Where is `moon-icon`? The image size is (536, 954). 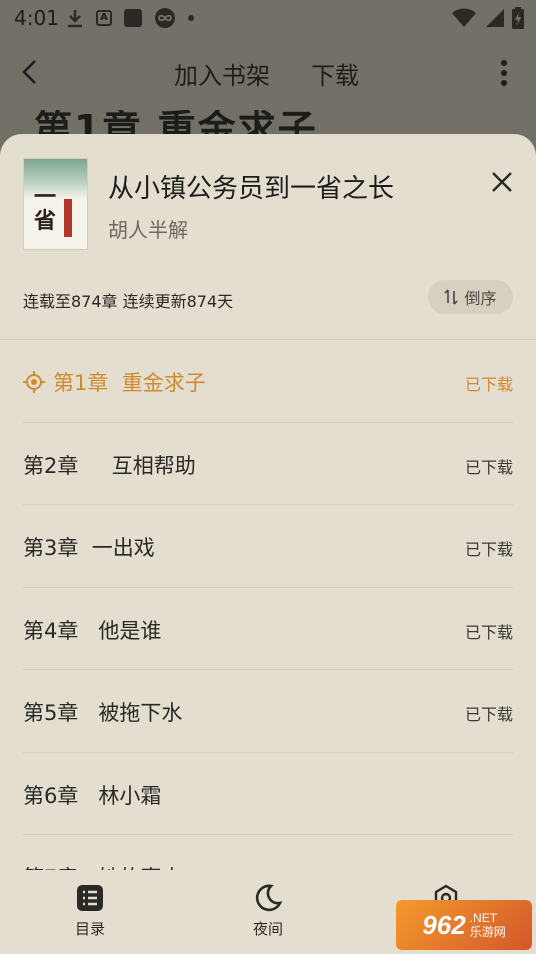
moon-icon is located at coordinates (268, 898).